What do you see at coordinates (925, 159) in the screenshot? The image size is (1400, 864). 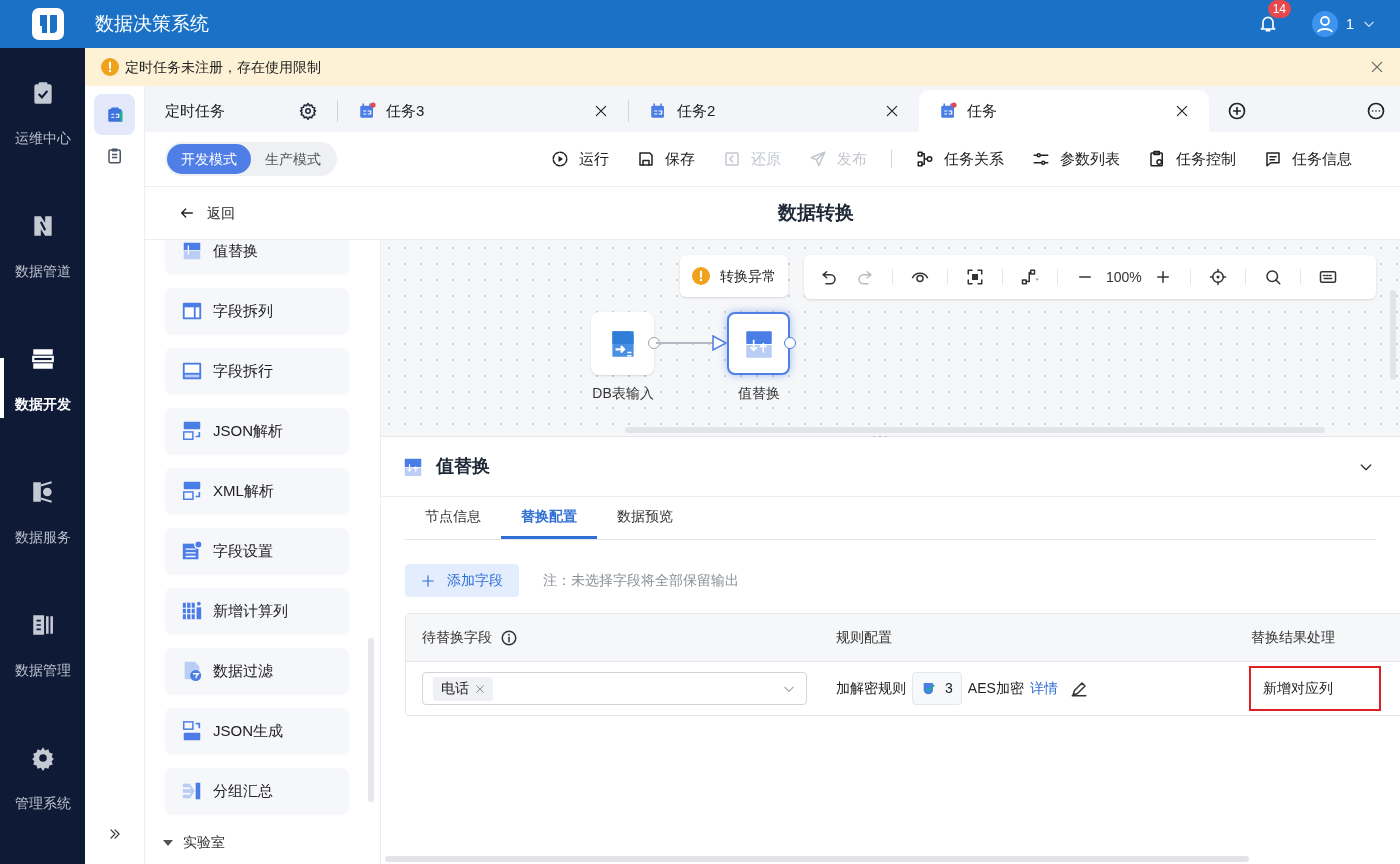 I see `relation-icon` at bounding box center [925, 159].